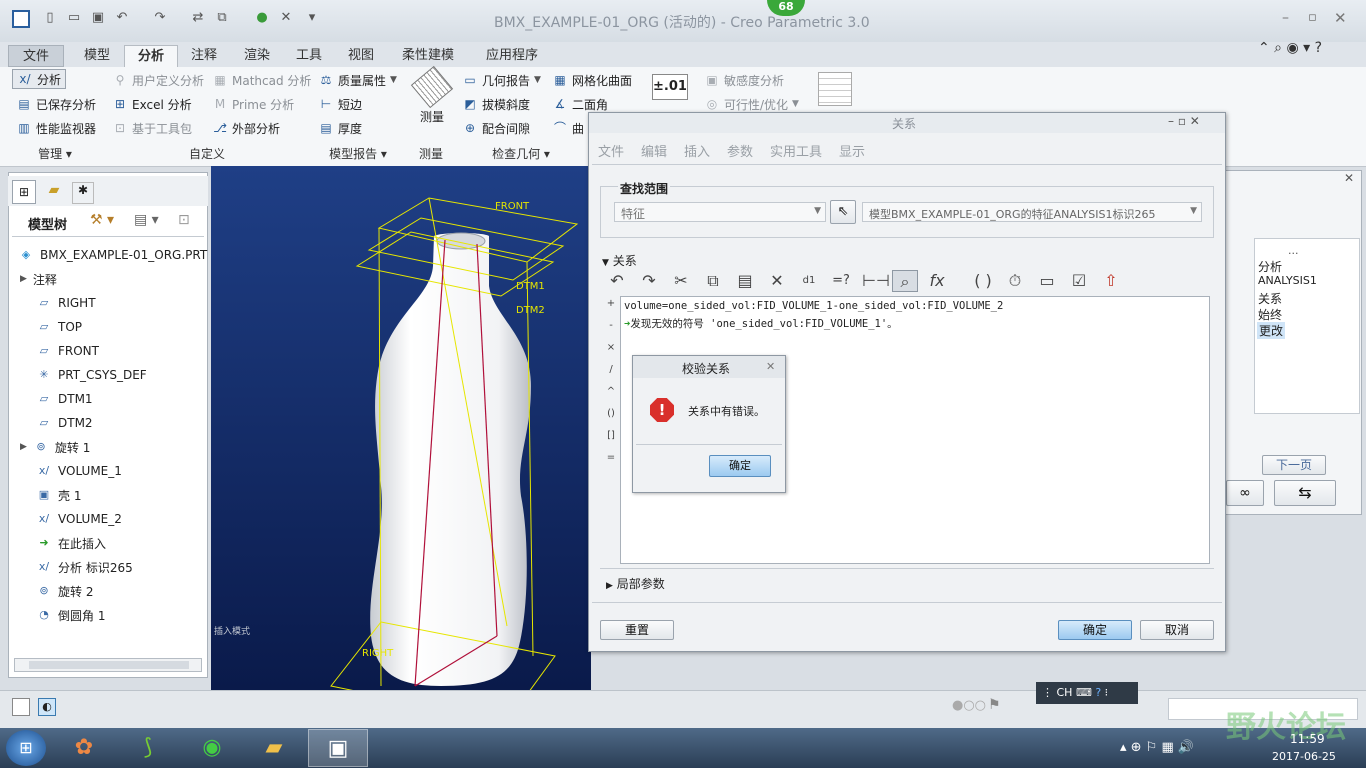 The width and height of the screenshot is (1366, 768). Describe the element at coordinates (512, 56) in the screenshot. I see `tab-apps: 应用程序` at that location.